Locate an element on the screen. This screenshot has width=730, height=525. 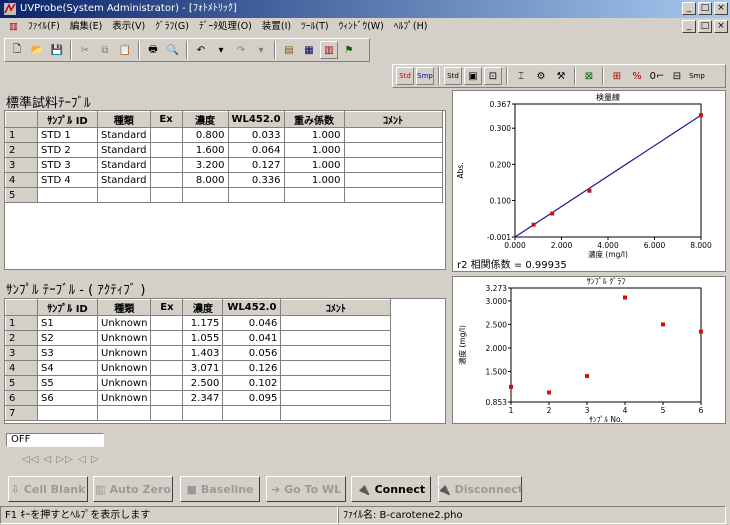
maximize-button: □ is located at coordinates (705, 8).